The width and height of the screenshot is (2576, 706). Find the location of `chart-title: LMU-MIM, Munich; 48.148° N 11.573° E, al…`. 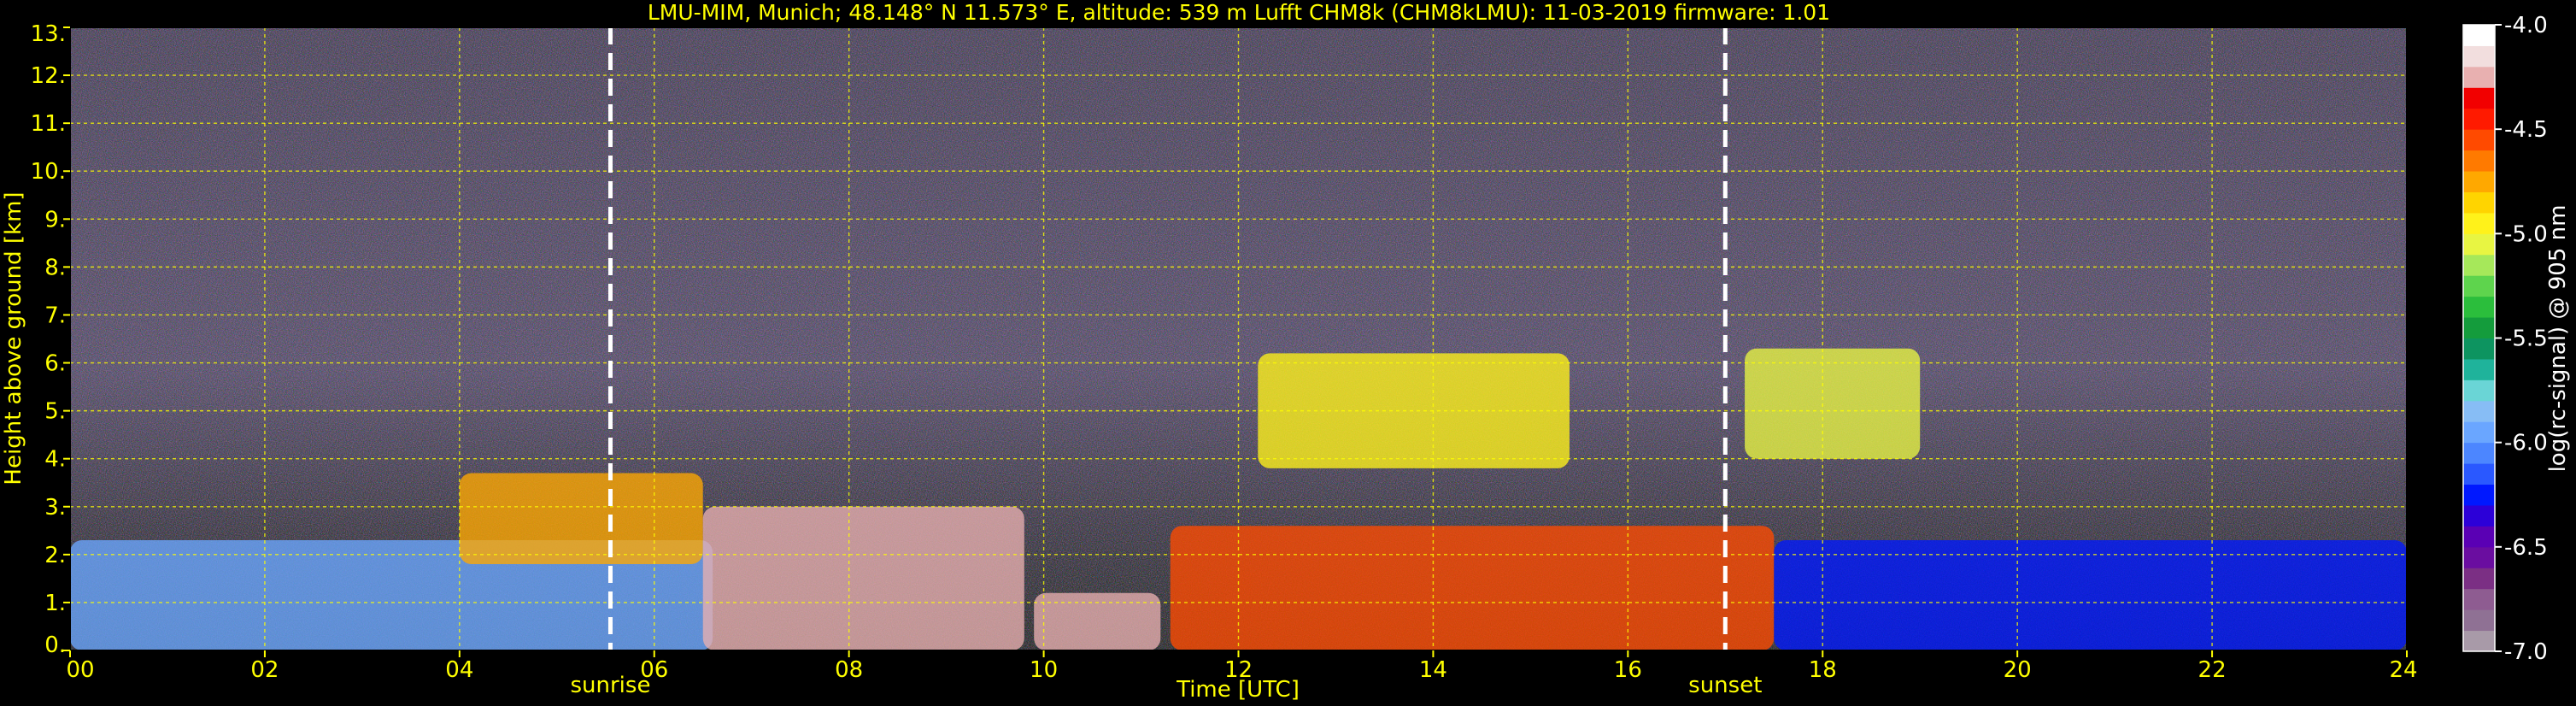

chart-title: LMU-MIM, Munich; 48.148° N 11.573° E, al… is located at coordinates (1239, 12).